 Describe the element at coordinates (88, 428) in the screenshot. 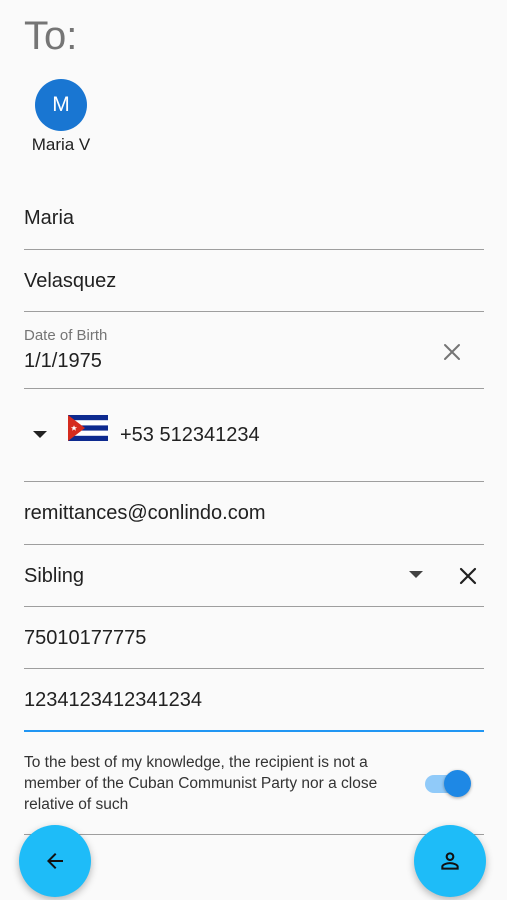

I see `cuba-flag-icon` at that location.